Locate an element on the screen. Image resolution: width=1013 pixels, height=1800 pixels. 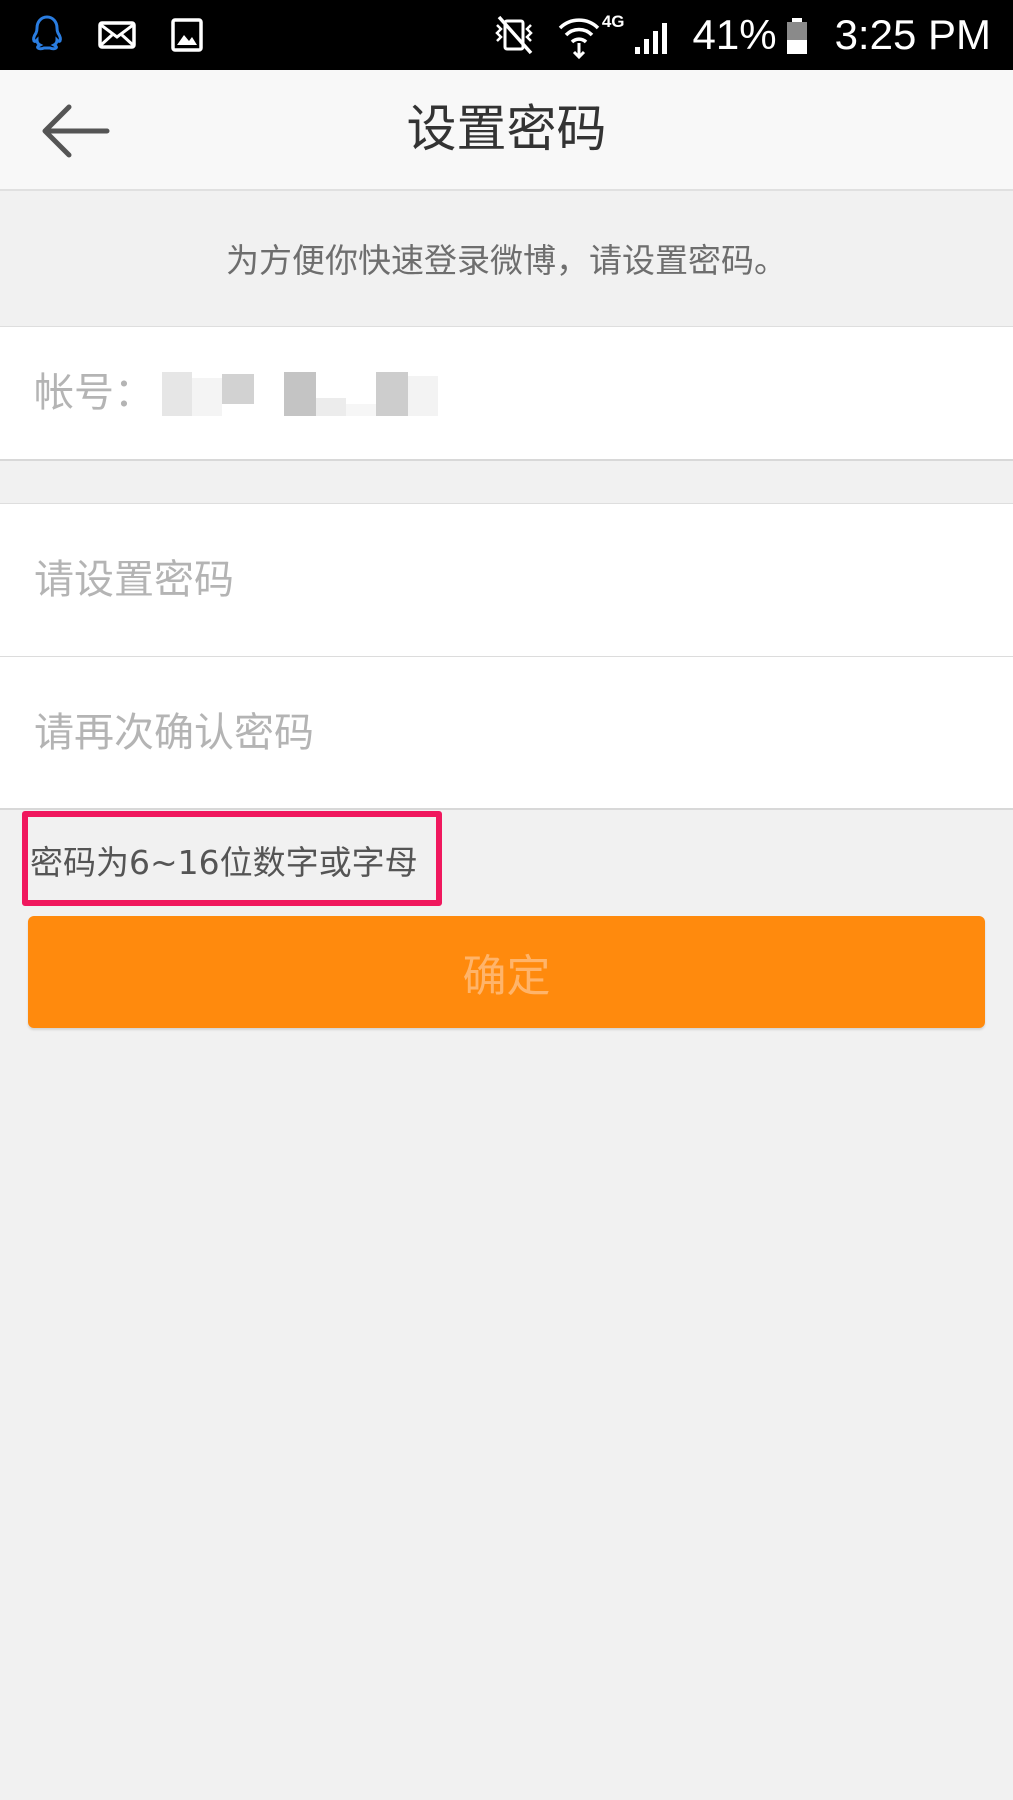
confirm-password-input is located at coordinates (506, 733).